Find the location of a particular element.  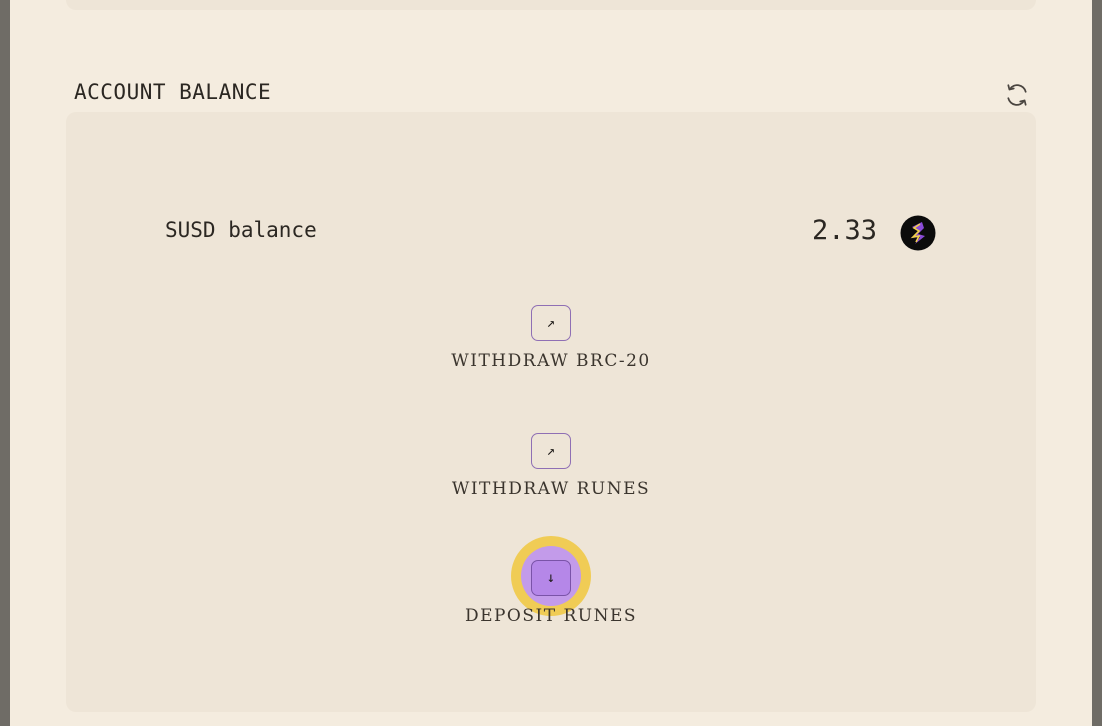

deposit-runes-action: ↓ DEPOSIT RUNES is located at coordinates (551, 593).